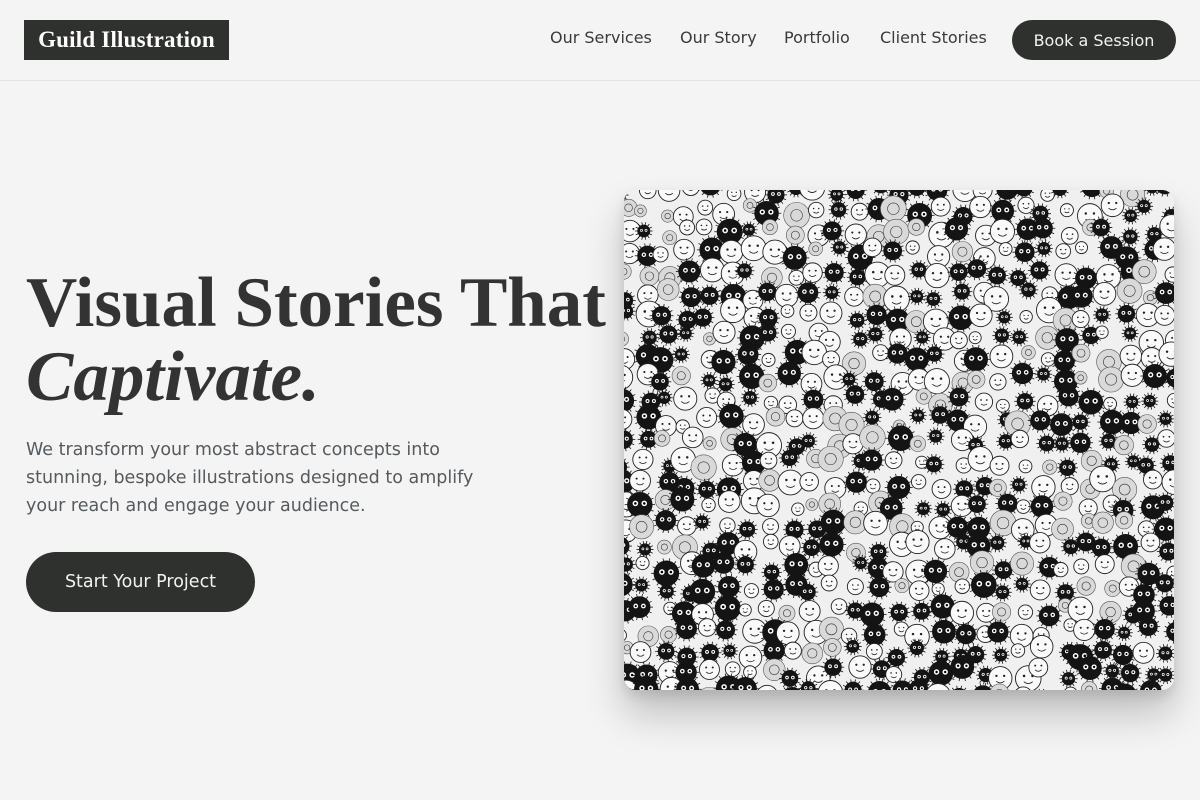 The image size is (1200, 800). I want to click on nav-link-client-stories: Client Stories, so click(933, 37).